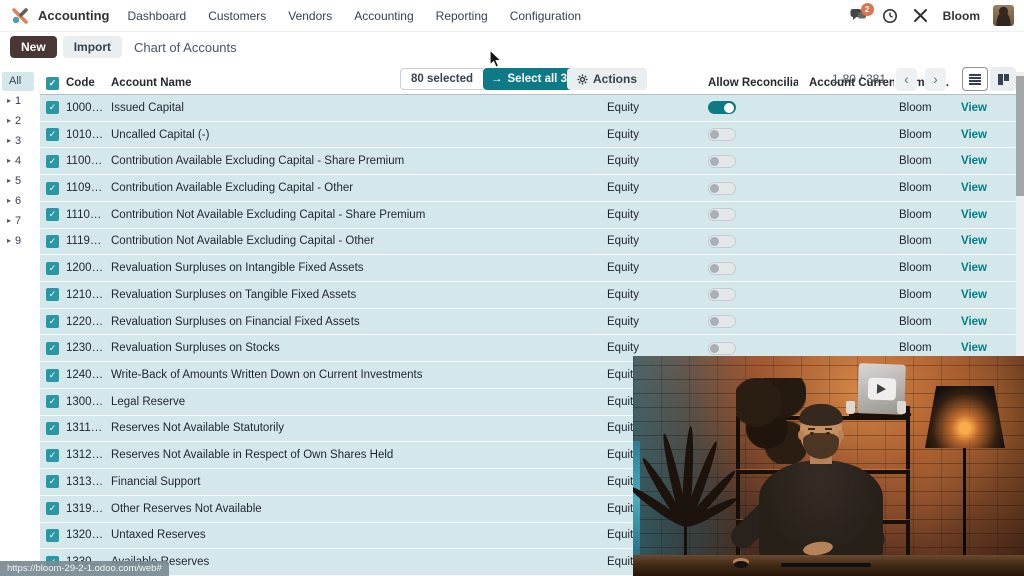 The height and width of the screenshot is (576, 1024). Describe the element at coordinates (921, 16) in the screenshot. I see `tools-icon` at that location.